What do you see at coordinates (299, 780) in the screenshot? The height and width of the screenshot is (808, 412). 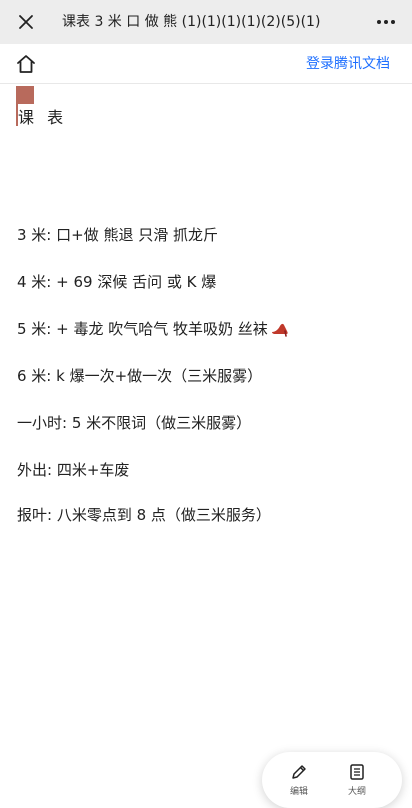 I see `edit-button: 编辑` at bounding box center [299, 780].